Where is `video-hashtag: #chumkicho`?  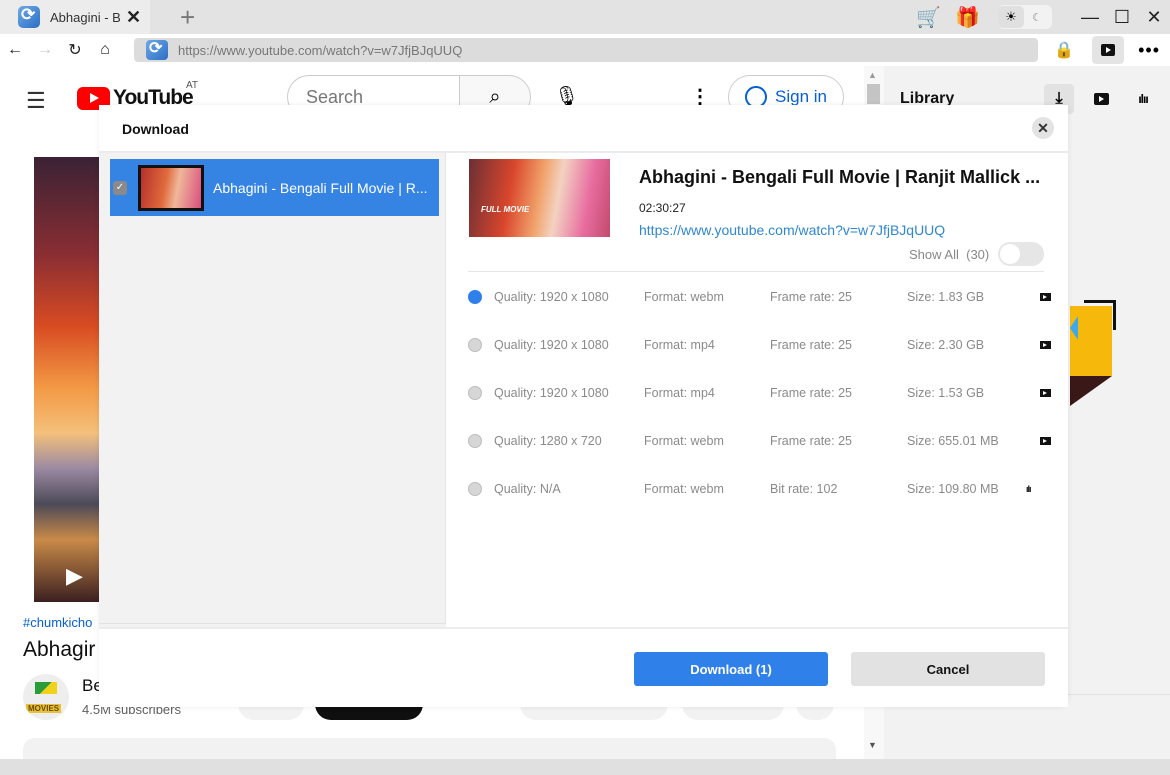 video-hashtag: #chumkicho is located at coordinates (57, 622).